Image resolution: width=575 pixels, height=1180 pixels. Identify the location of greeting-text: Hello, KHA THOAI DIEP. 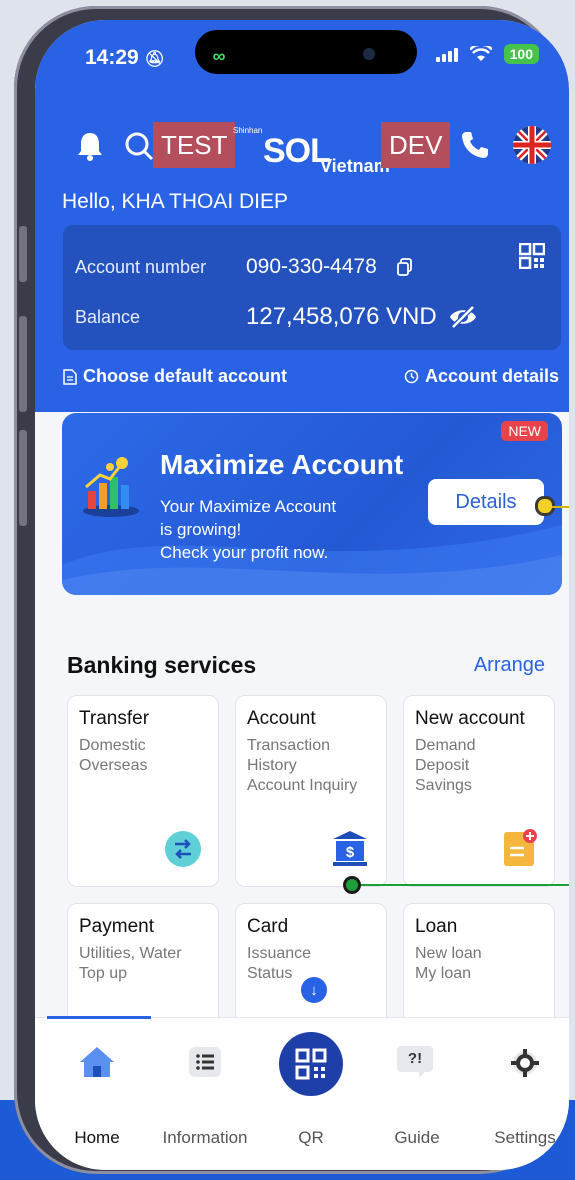
(175, 201).